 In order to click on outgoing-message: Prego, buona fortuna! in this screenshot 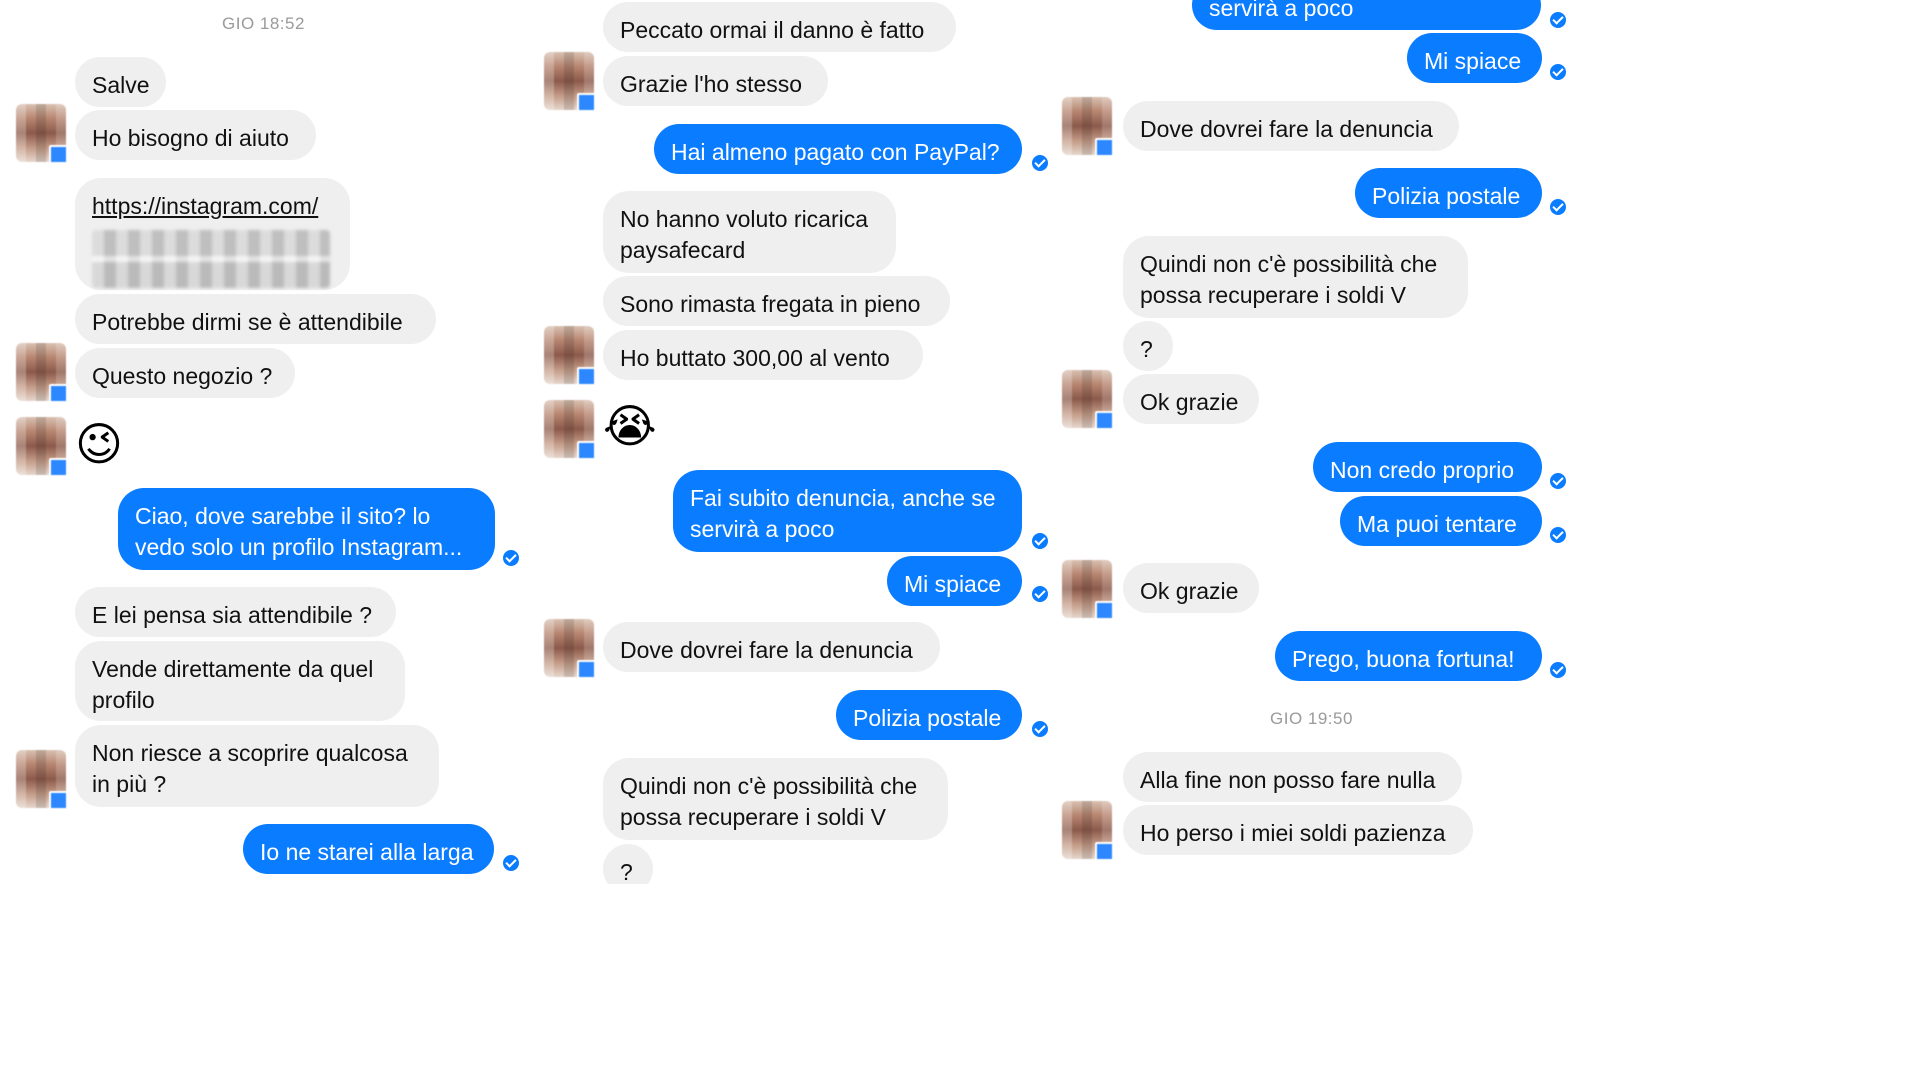, I will do `click(1408, 656)`.